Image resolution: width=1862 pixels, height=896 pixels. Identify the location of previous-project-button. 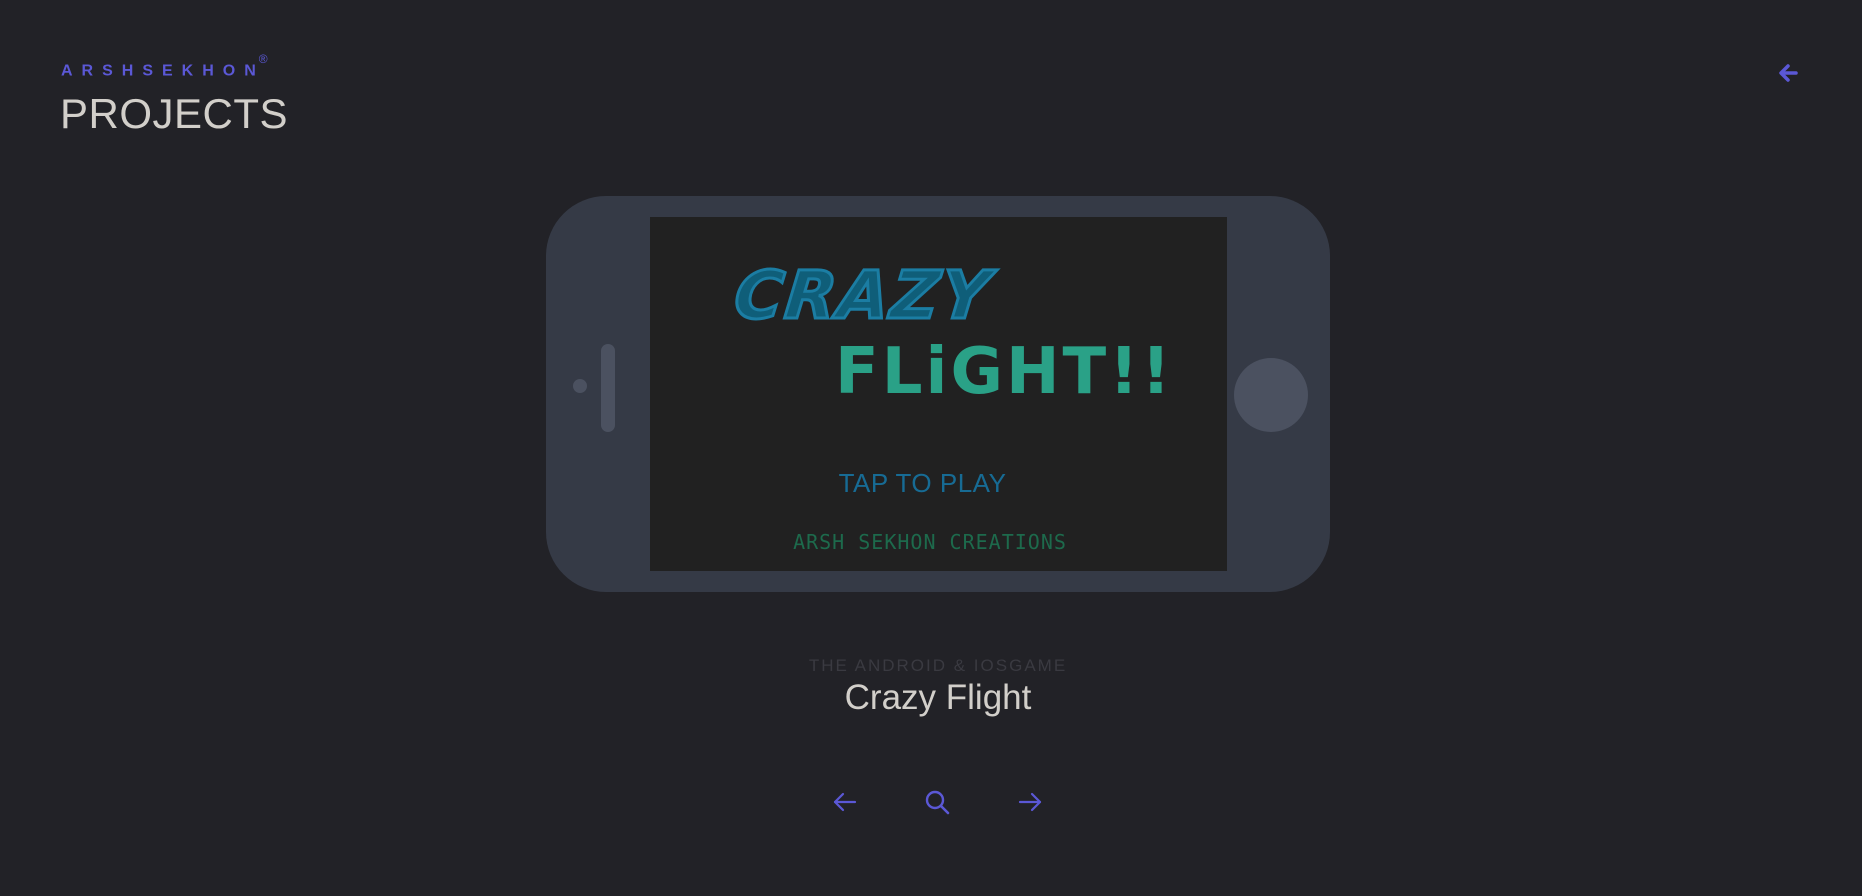
(845, 802).